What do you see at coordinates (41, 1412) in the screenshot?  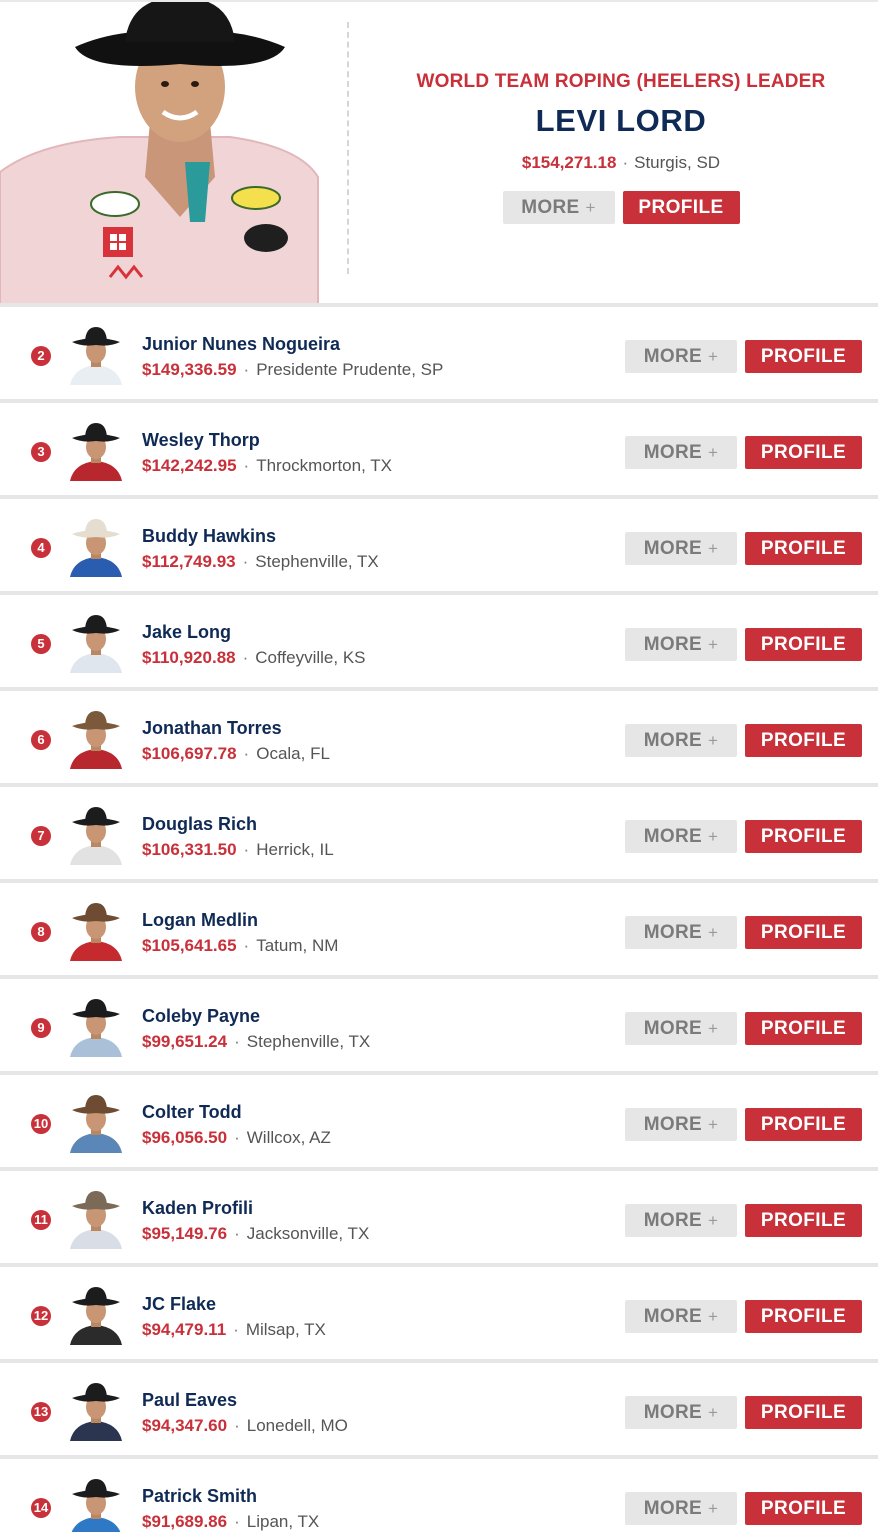 I see `rank-badge: 13` at bounding box center [41, 1412].